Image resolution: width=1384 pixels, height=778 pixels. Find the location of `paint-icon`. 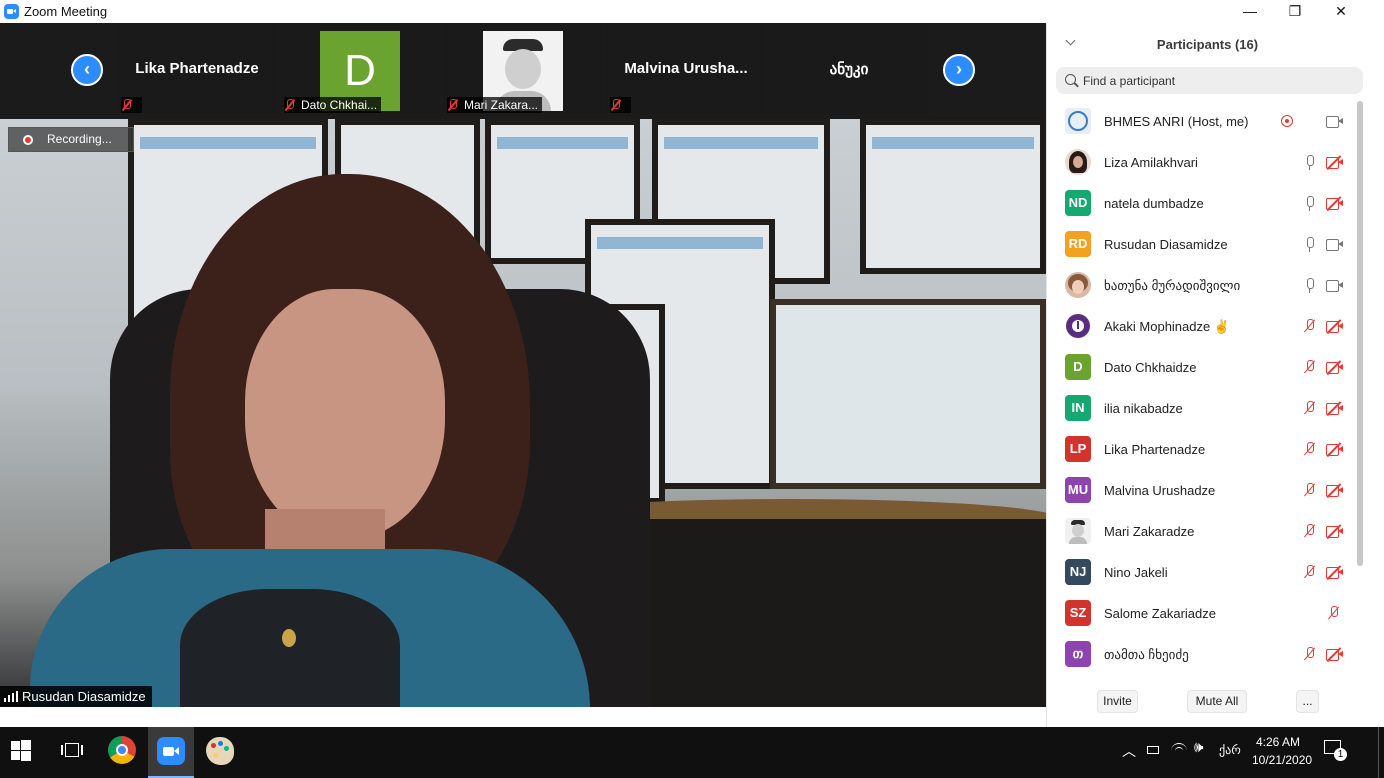

paint-icon is located at coordinates (220, 751).